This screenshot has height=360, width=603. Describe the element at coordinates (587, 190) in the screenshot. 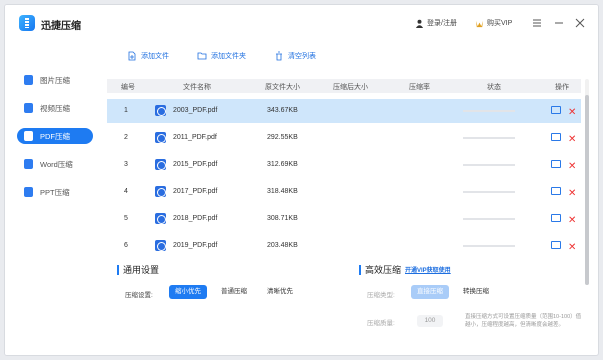

I see `scrollbar-thumb` at that location.